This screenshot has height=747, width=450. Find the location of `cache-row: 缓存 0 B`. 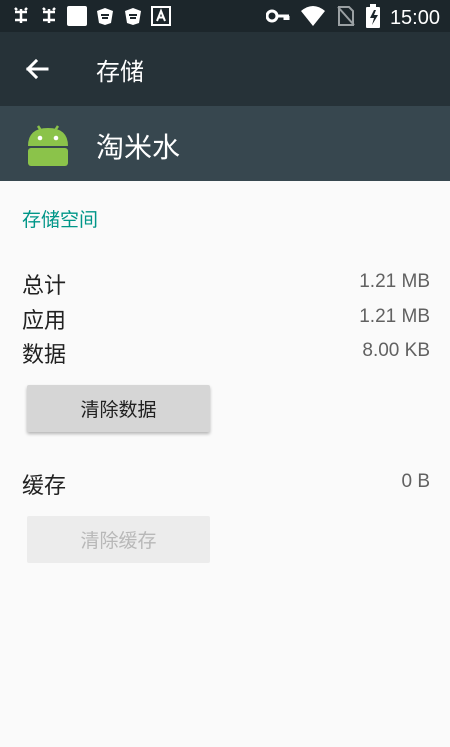

cache-row: 缓存 0 B is located at coordinates (226, 483).